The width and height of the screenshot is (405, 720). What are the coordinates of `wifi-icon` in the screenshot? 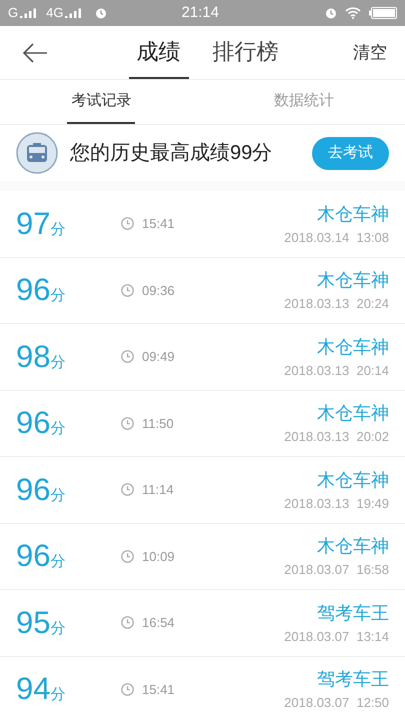 It's located at (353, 13).